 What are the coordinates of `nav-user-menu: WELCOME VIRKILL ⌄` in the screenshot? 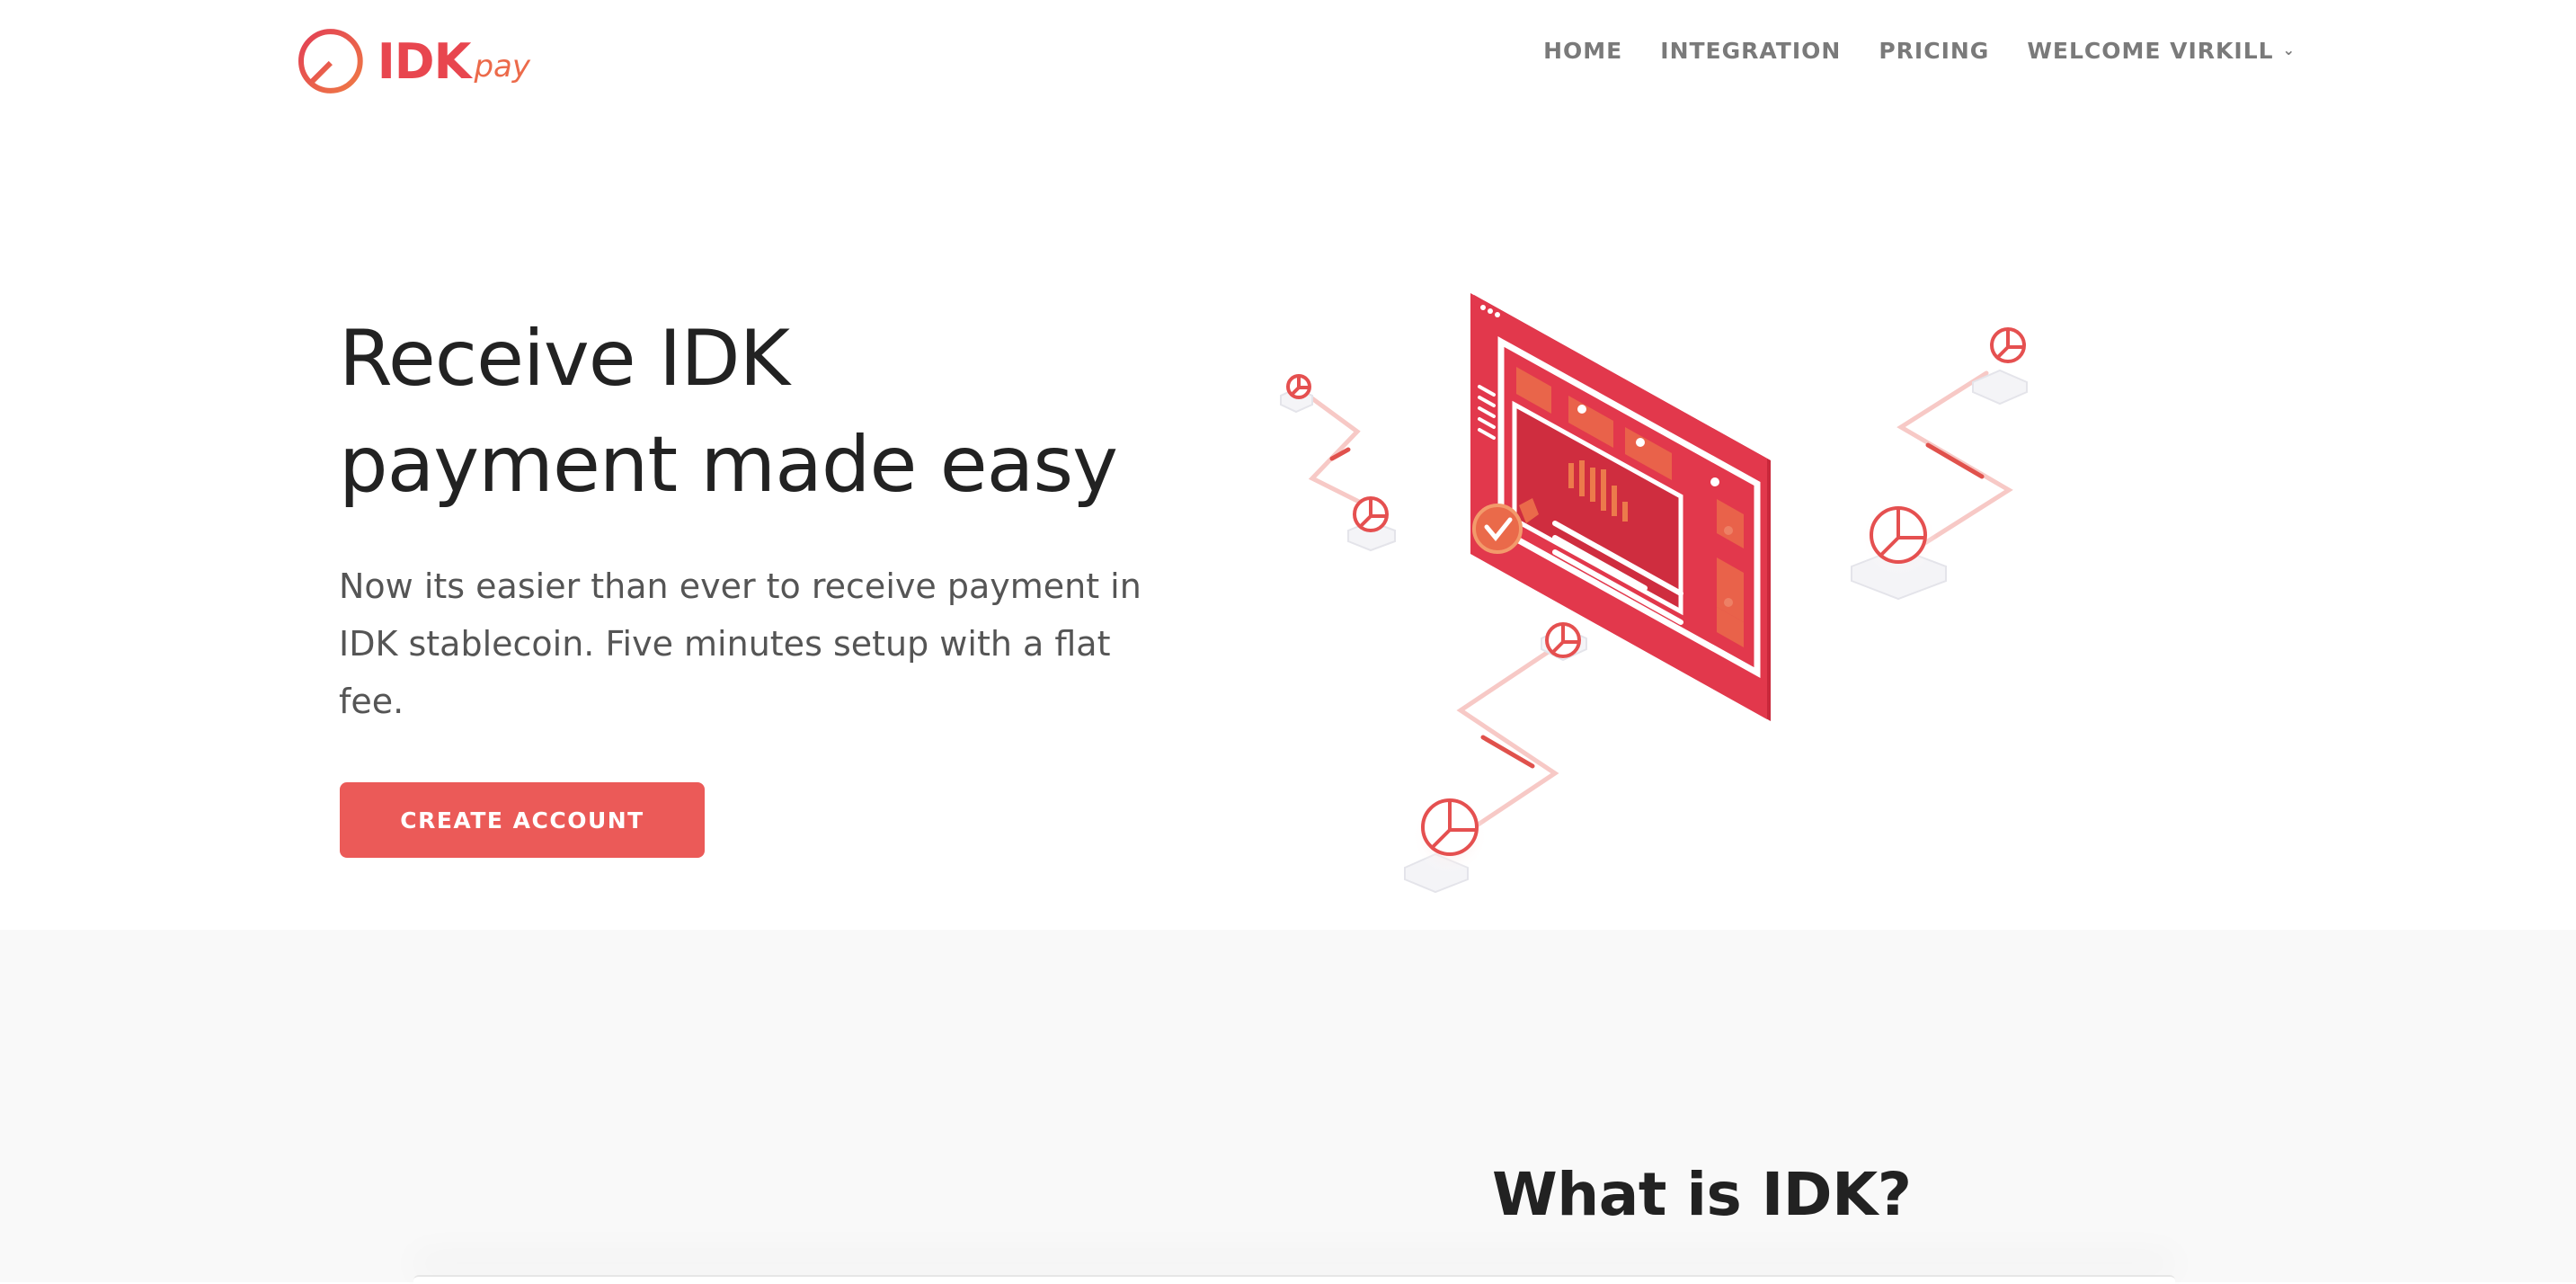 It's located at (2161, 51).